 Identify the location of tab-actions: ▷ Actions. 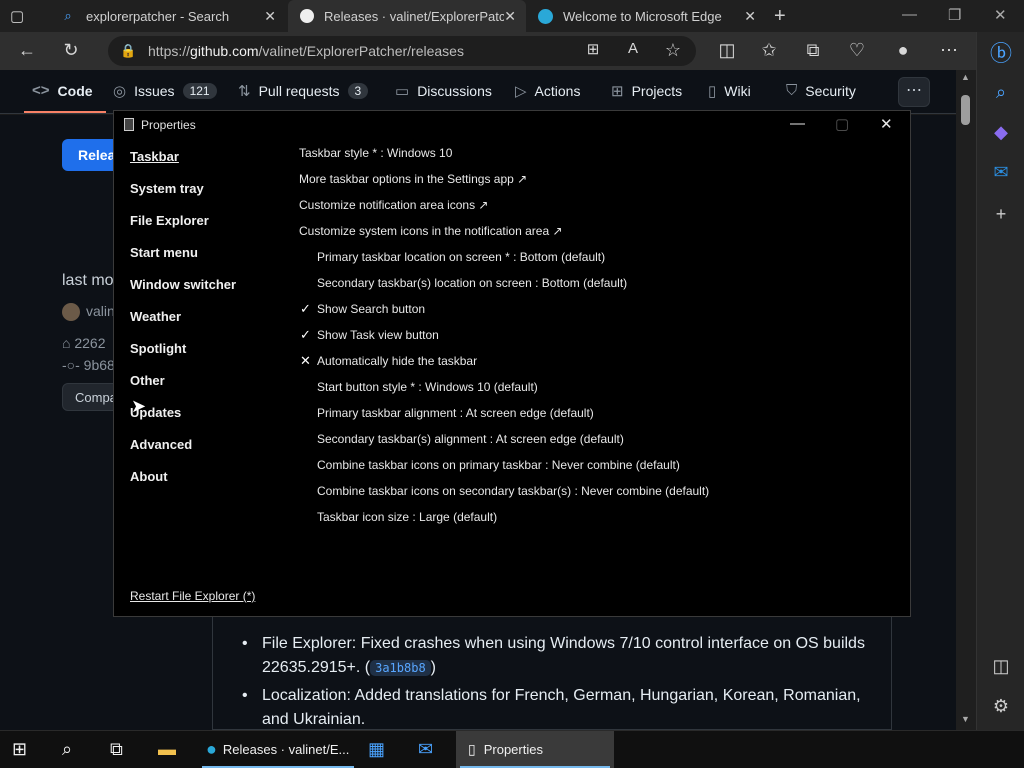
(547, 91).